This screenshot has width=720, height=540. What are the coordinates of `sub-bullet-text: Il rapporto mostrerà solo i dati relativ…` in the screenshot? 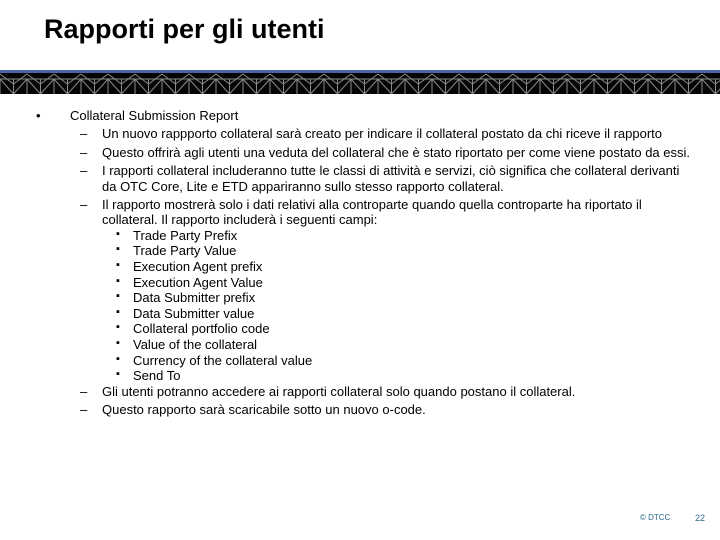 It's located at (372, 212).